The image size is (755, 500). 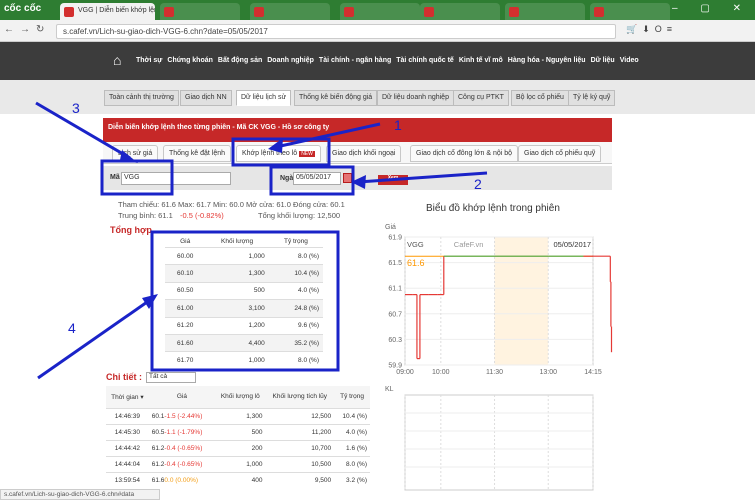 I want to click on detail-cumulative: 10,500, so click(x=300, y=463).